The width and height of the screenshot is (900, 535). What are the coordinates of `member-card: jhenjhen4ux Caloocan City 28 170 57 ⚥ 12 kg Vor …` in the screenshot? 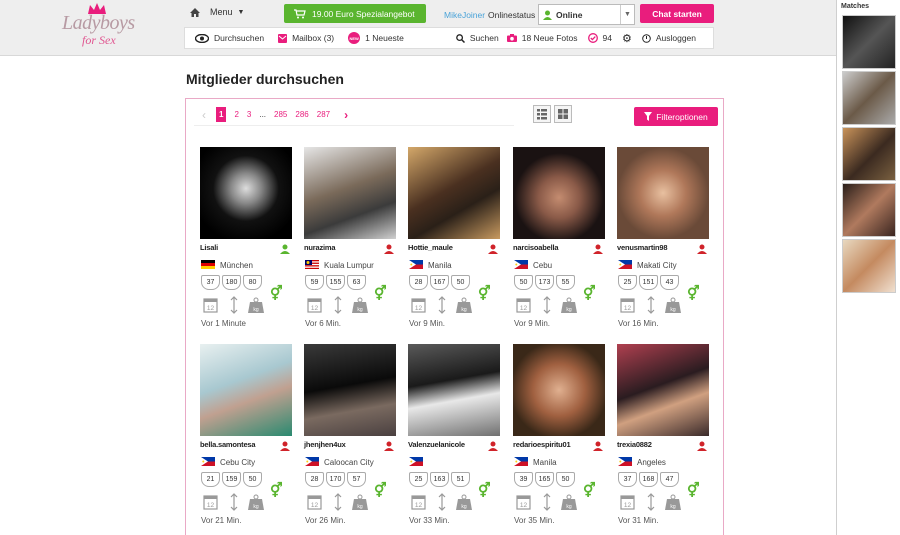 It's located at (350, 439).